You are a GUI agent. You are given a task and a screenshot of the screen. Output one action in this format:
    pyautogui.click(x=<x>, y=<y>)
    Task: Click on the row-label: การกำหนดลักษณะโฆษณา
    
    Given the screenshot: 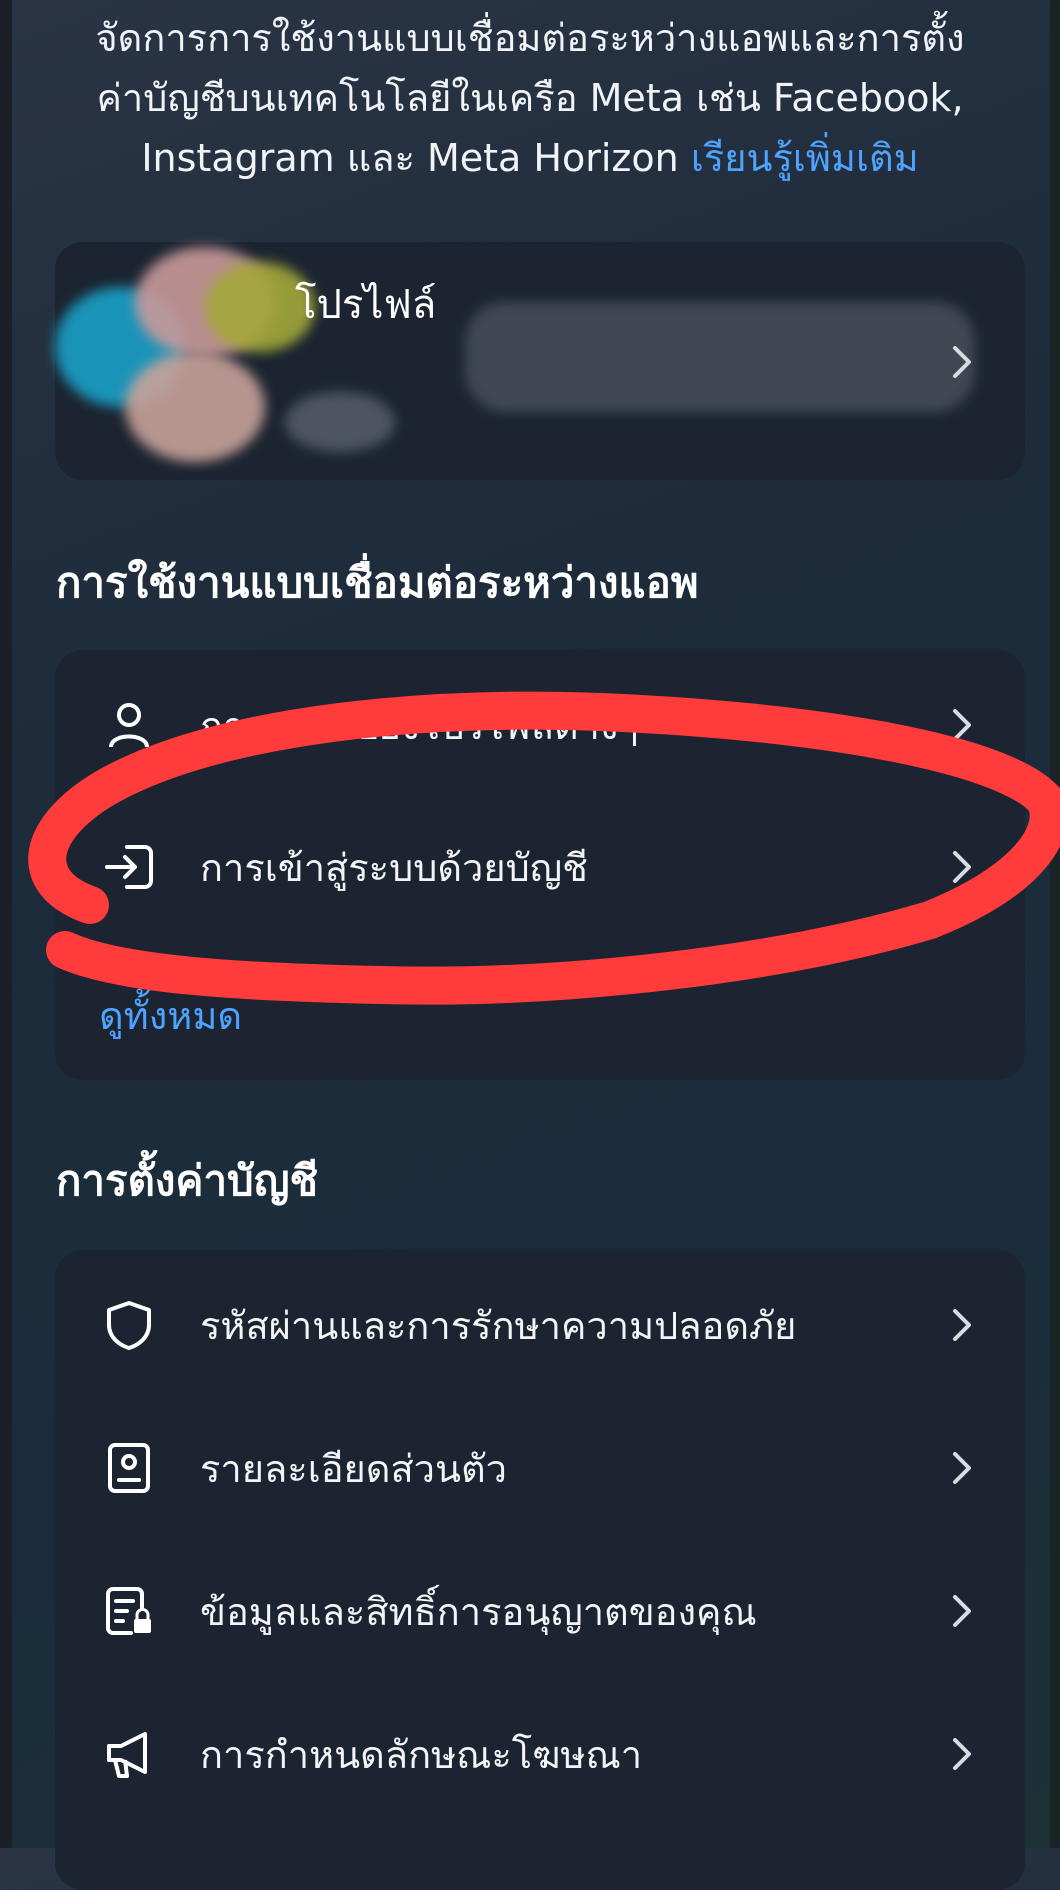 What is the action you would take?
    pyautogui.click(x=421, y=1754)
    